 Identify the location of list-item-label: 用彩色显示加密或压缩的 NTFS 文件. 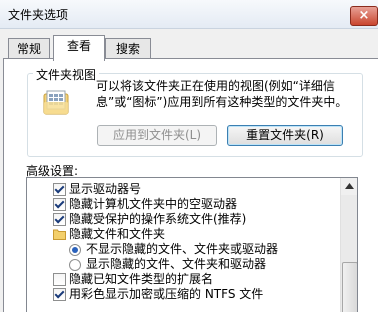
(166, 294).